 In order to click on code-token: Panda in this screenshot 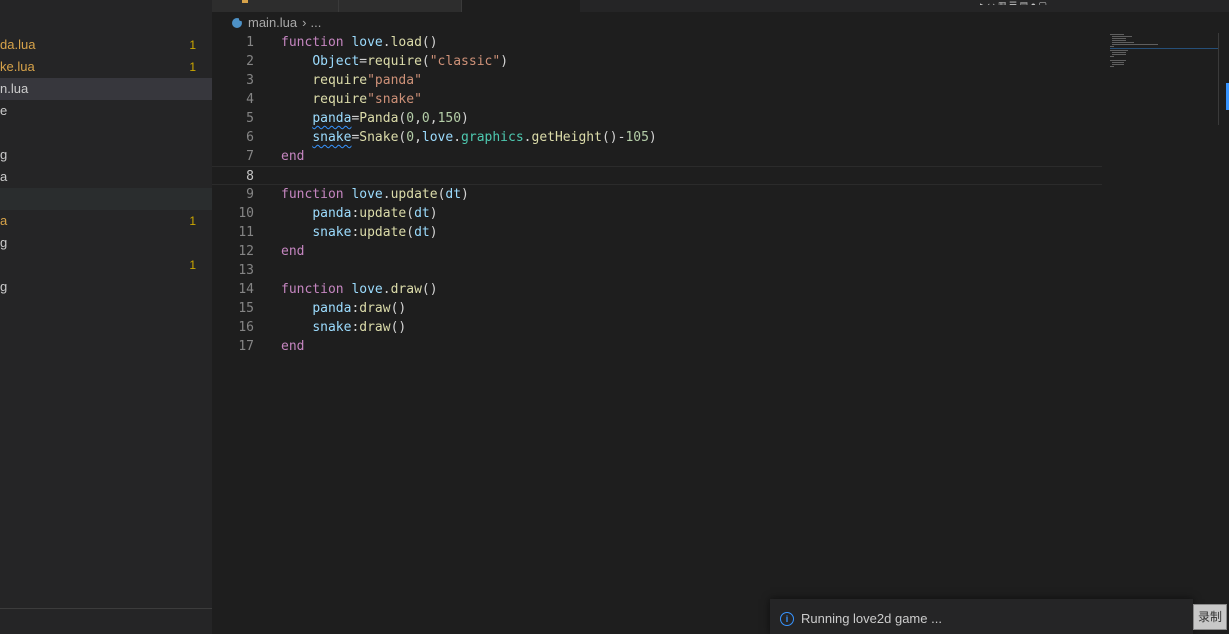, I will do `click(379, 118)`.